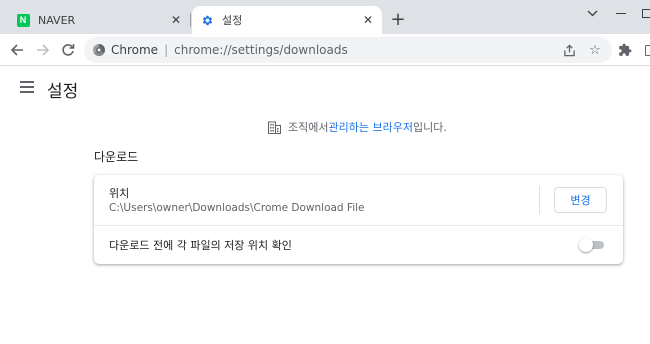 The height and width of the screenshot is (344, 650). What do you see at coordinates (645, 13) in the screenshot?
I see `maximize-icon` at bounding box center [645, 13].